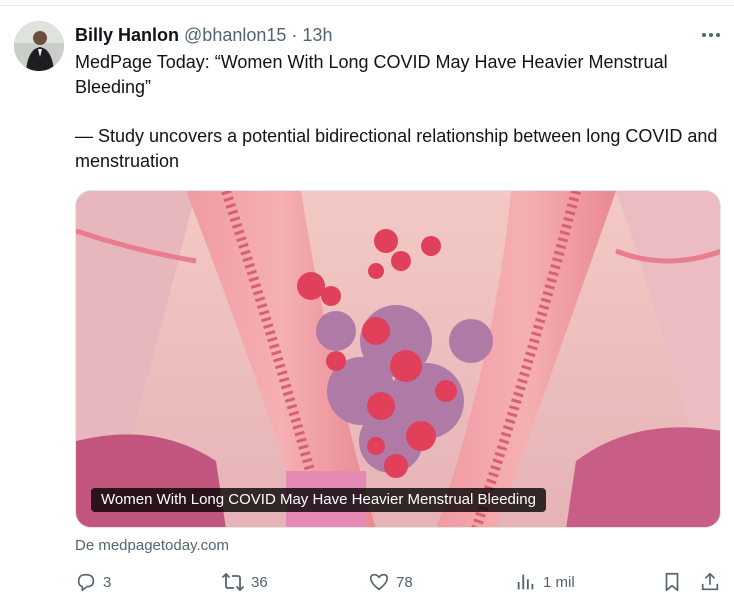 This screenshot has width=734, height=608. What do you see at coordinates (259, 582) in the screenshot?
I see `repost-count: 36` at bounding box center [259, 582].